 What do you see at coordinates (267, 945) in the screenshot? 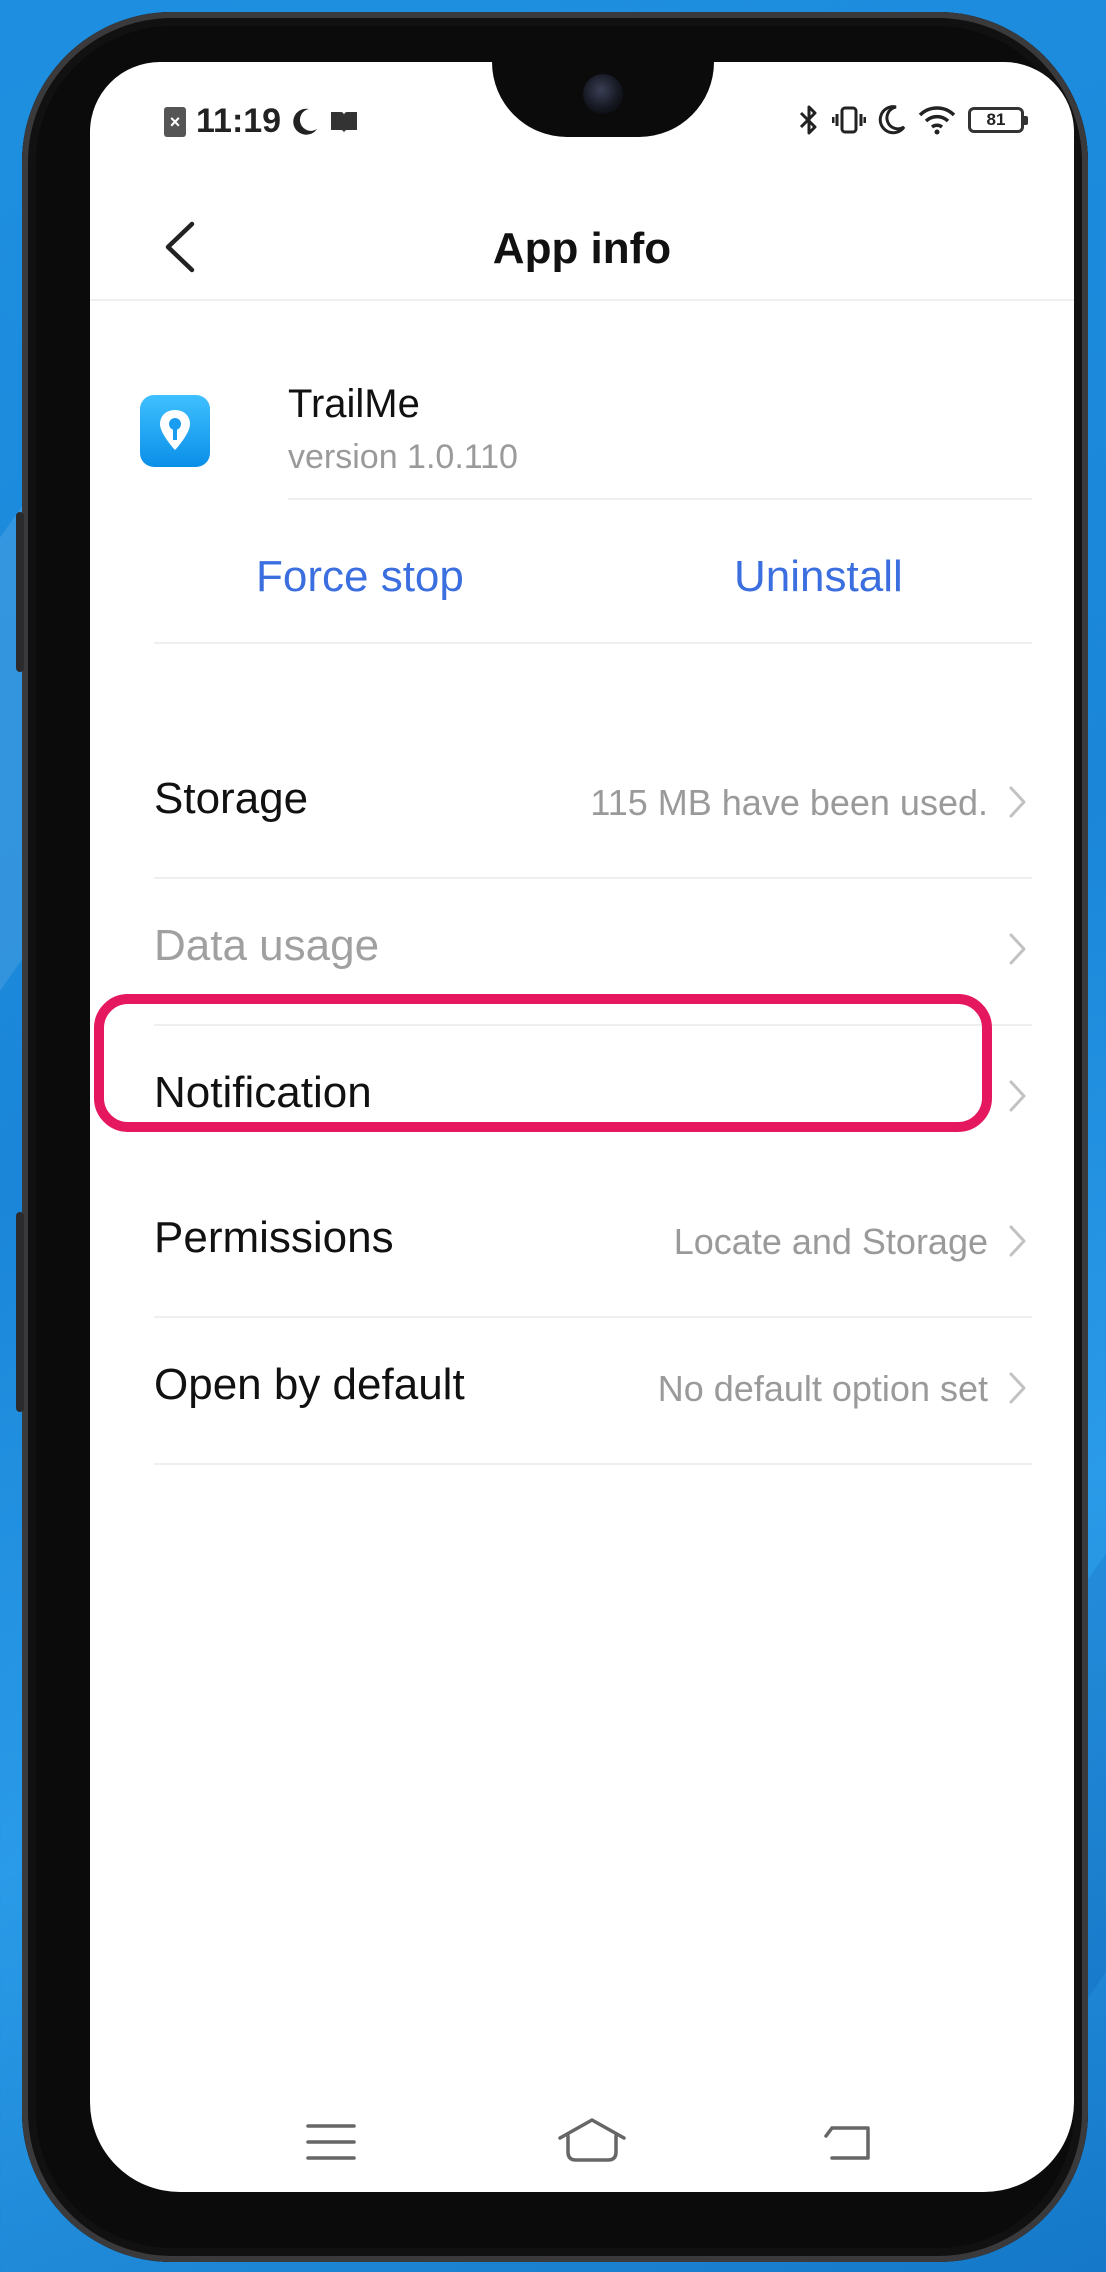
I see `list-item-label: Data usage` at bounding box center [267, 945].